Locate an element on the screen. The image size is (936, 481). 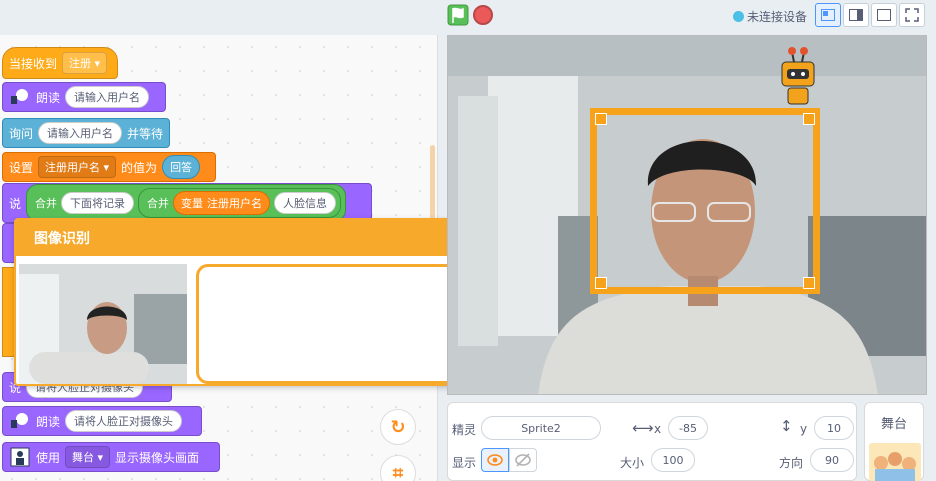
message-dropdown: 注册 ▾ is located at coordinates (85, 63).